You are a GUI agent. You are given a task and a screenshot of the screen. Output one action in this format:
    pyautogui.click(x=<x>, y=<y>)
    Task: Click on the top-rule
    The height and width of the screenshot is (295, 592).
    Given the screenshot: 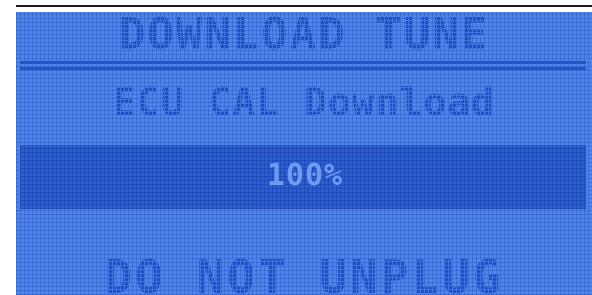 What is the action you would take?
    pyautogui.click(x=304, y=6)
    